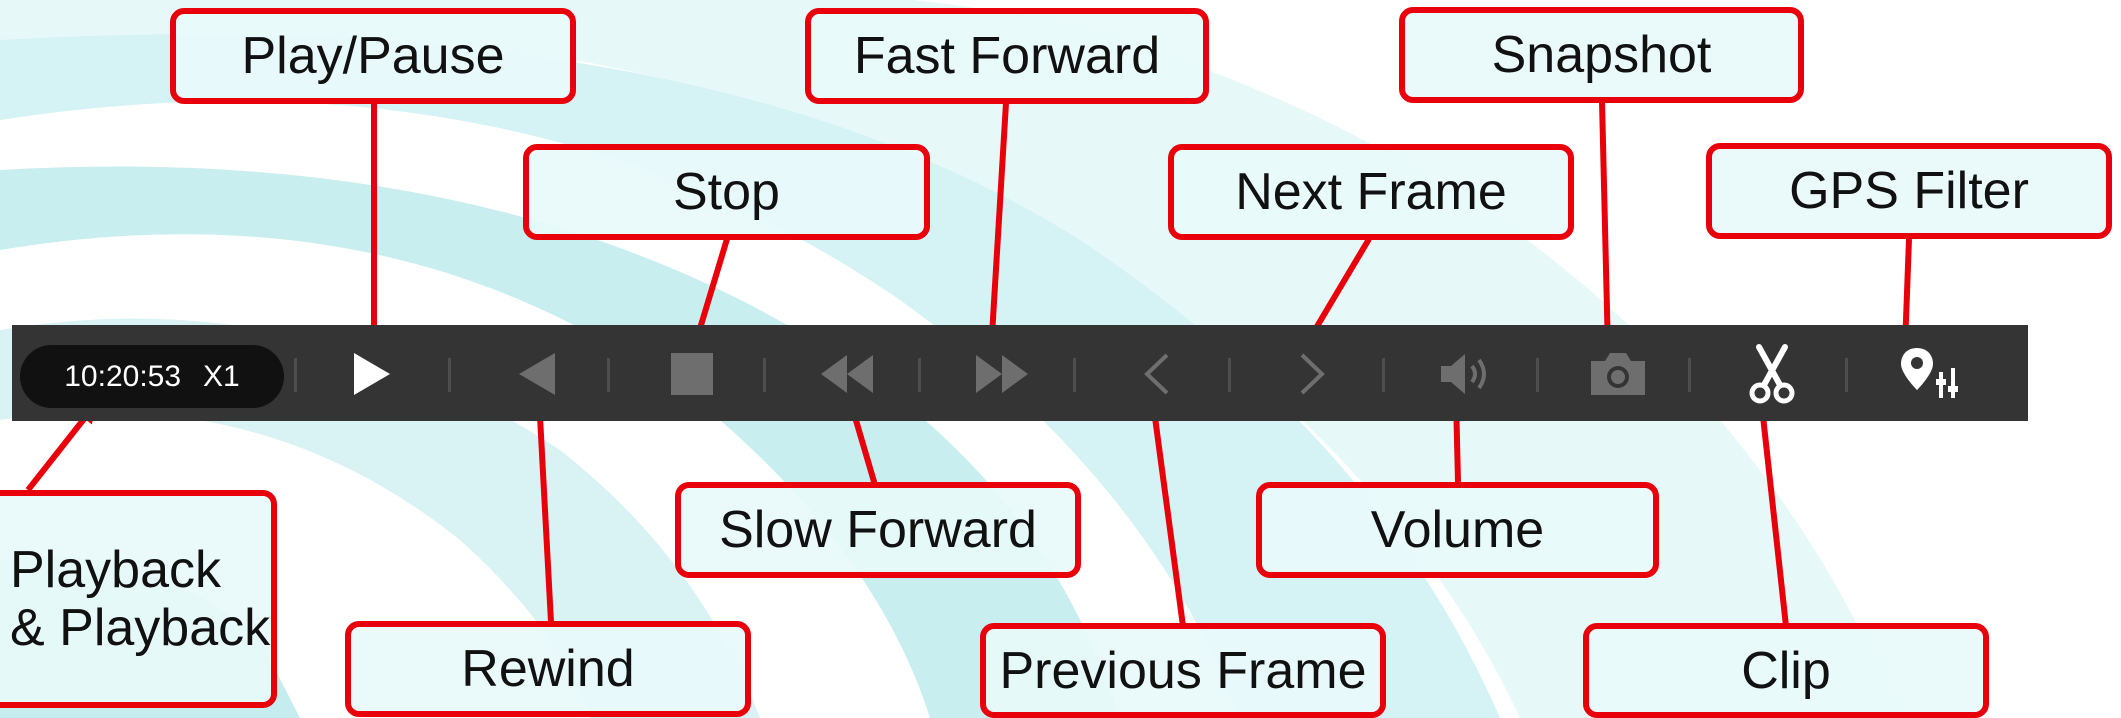  I want to click on callout-play-pause-label: Play/Pause, so click(373, 56).